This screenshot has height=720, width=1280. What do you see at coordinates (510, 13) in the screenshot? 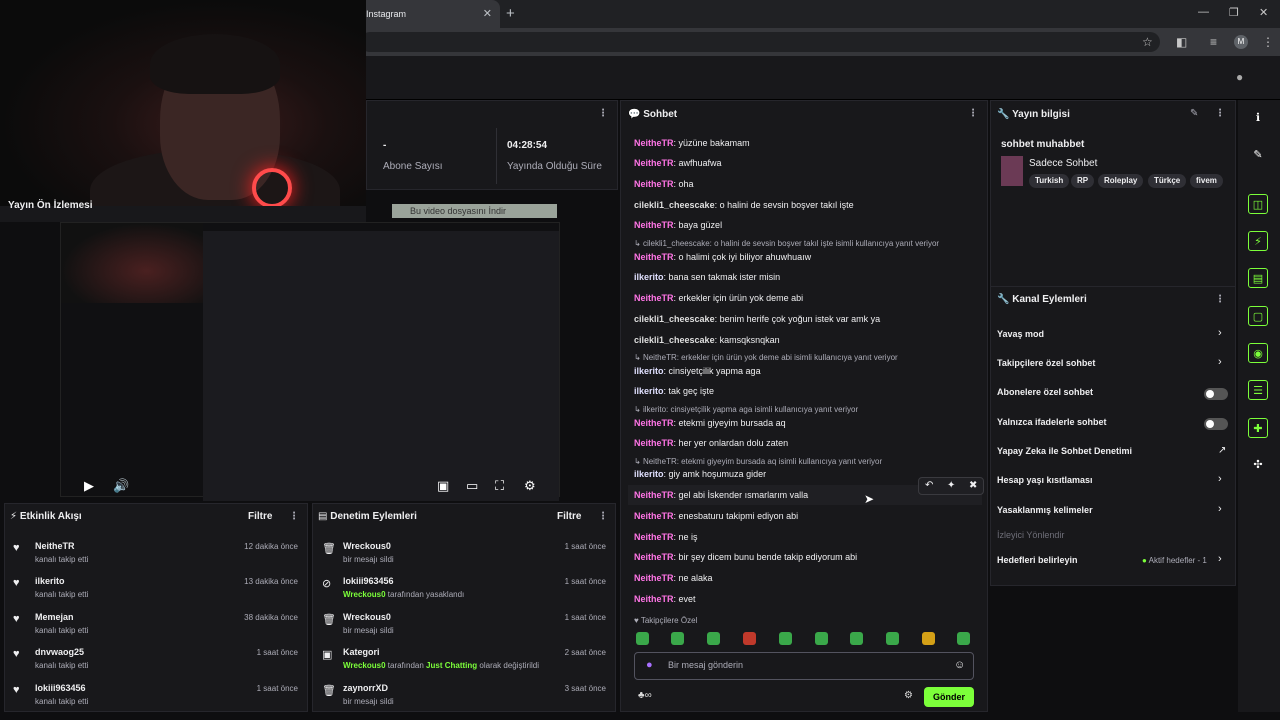
I see `new-tab-button: +` at bounding box center [510, 13].